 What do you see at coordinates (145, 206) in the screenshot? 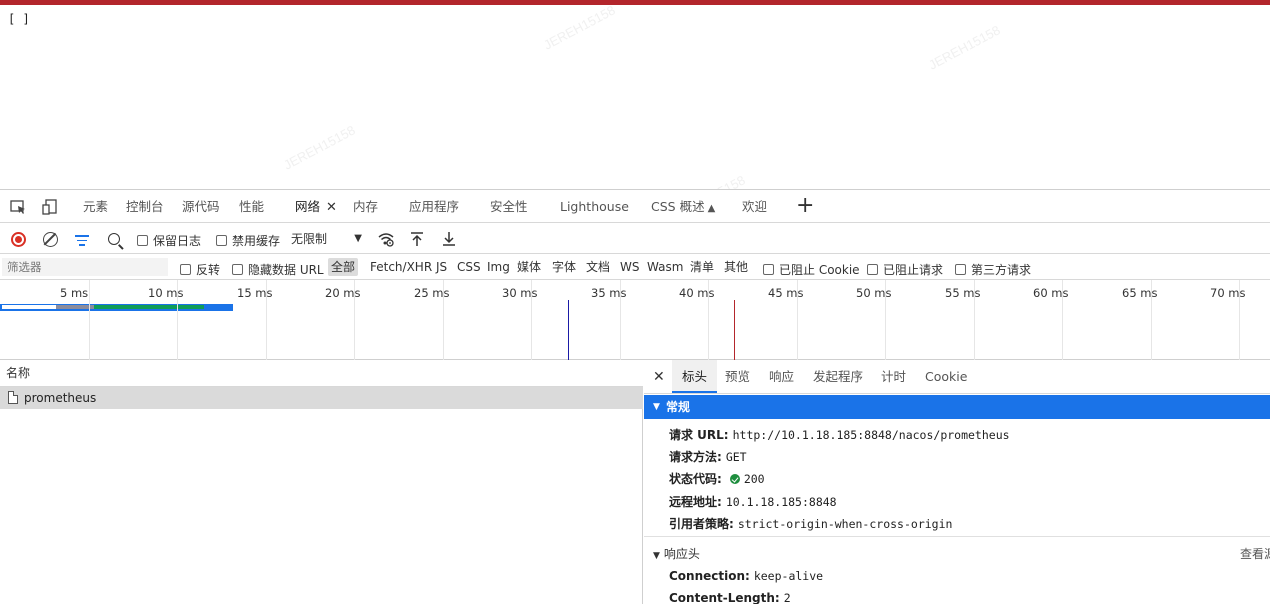
I see `tab-console: 控制台` at bounding box center [145, 206].